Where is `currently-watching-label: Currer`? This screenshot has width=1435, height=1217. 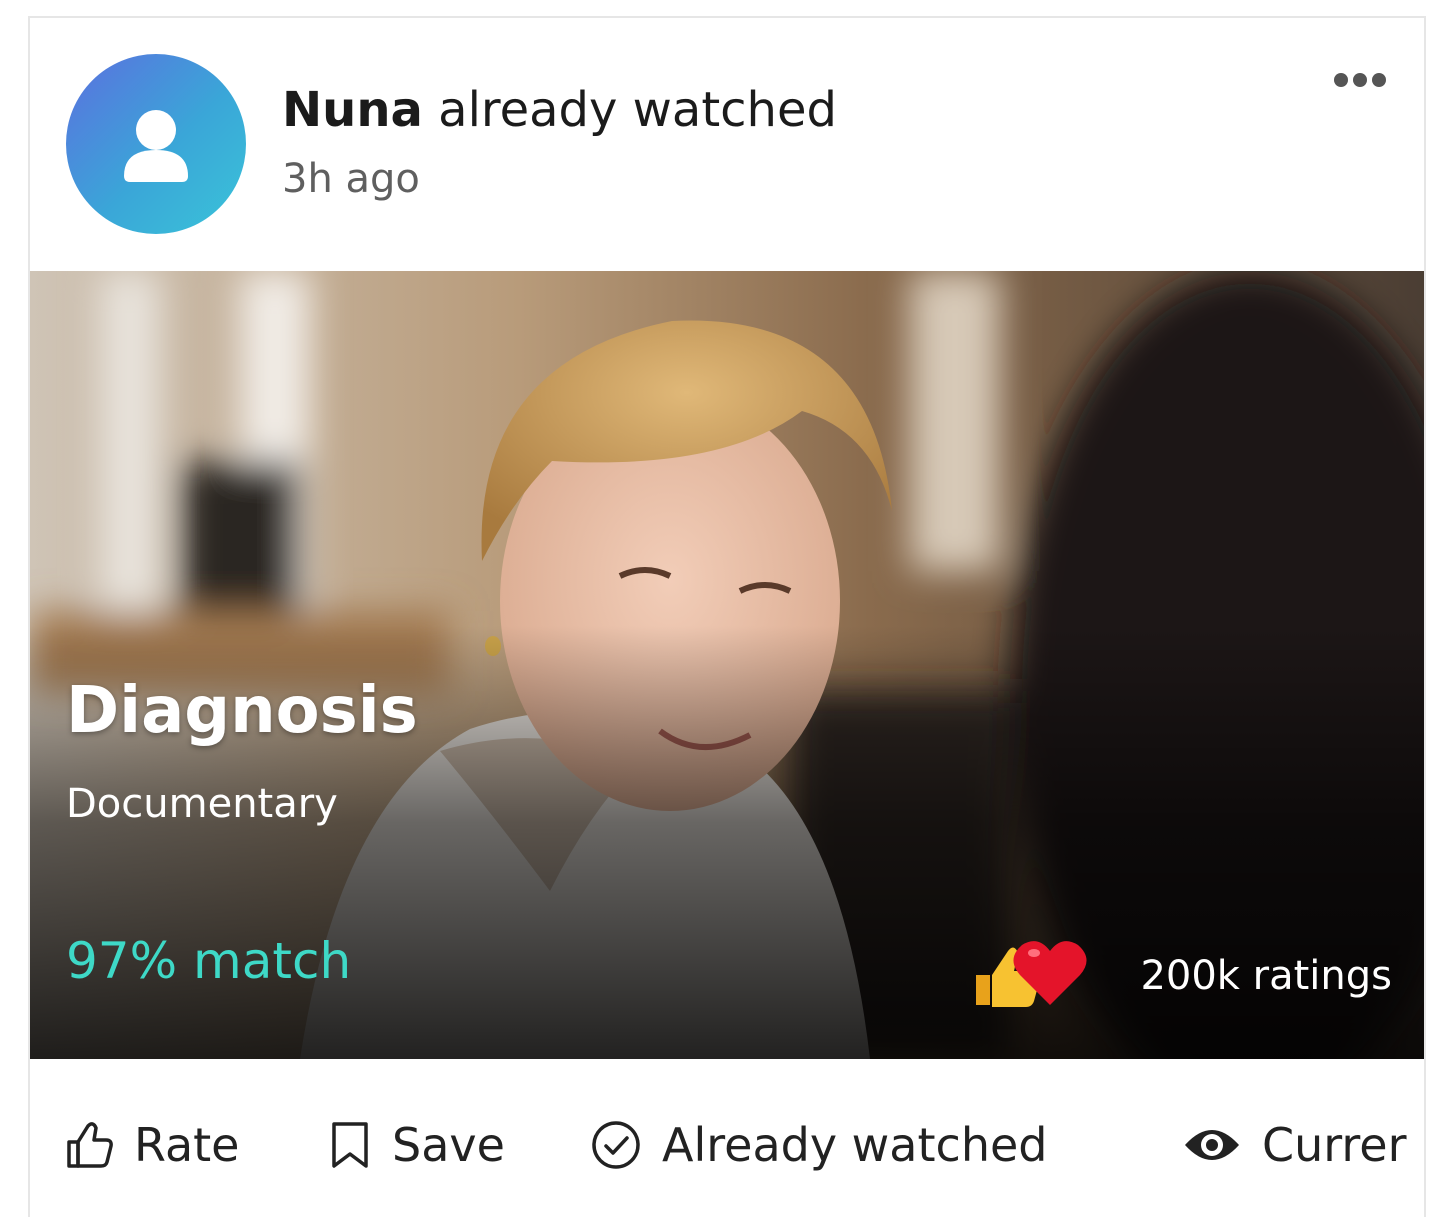 currently-watching-label: Currer is located at coordinates (1334, 1145).